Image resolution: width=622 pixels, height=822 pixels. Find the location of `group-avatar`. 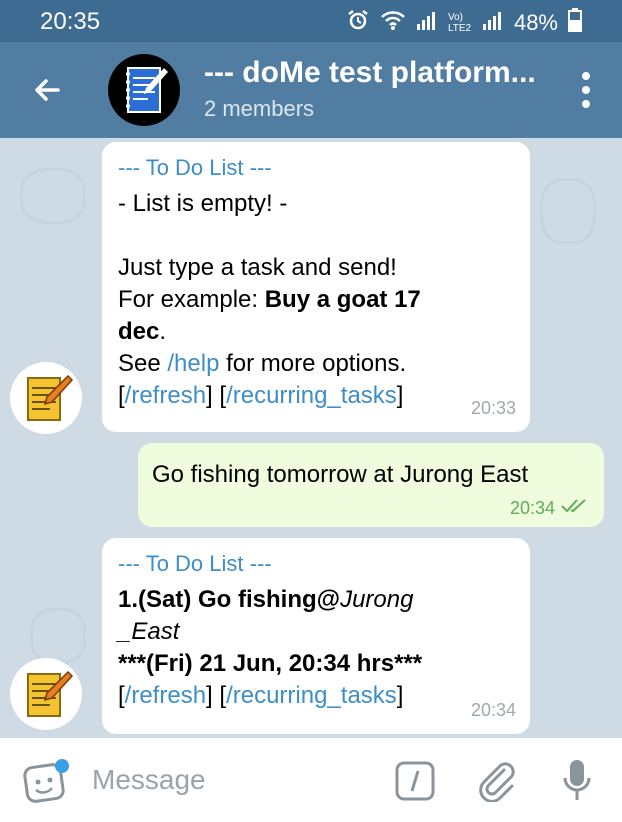

group-avatar is located at coordinates (144, 90).